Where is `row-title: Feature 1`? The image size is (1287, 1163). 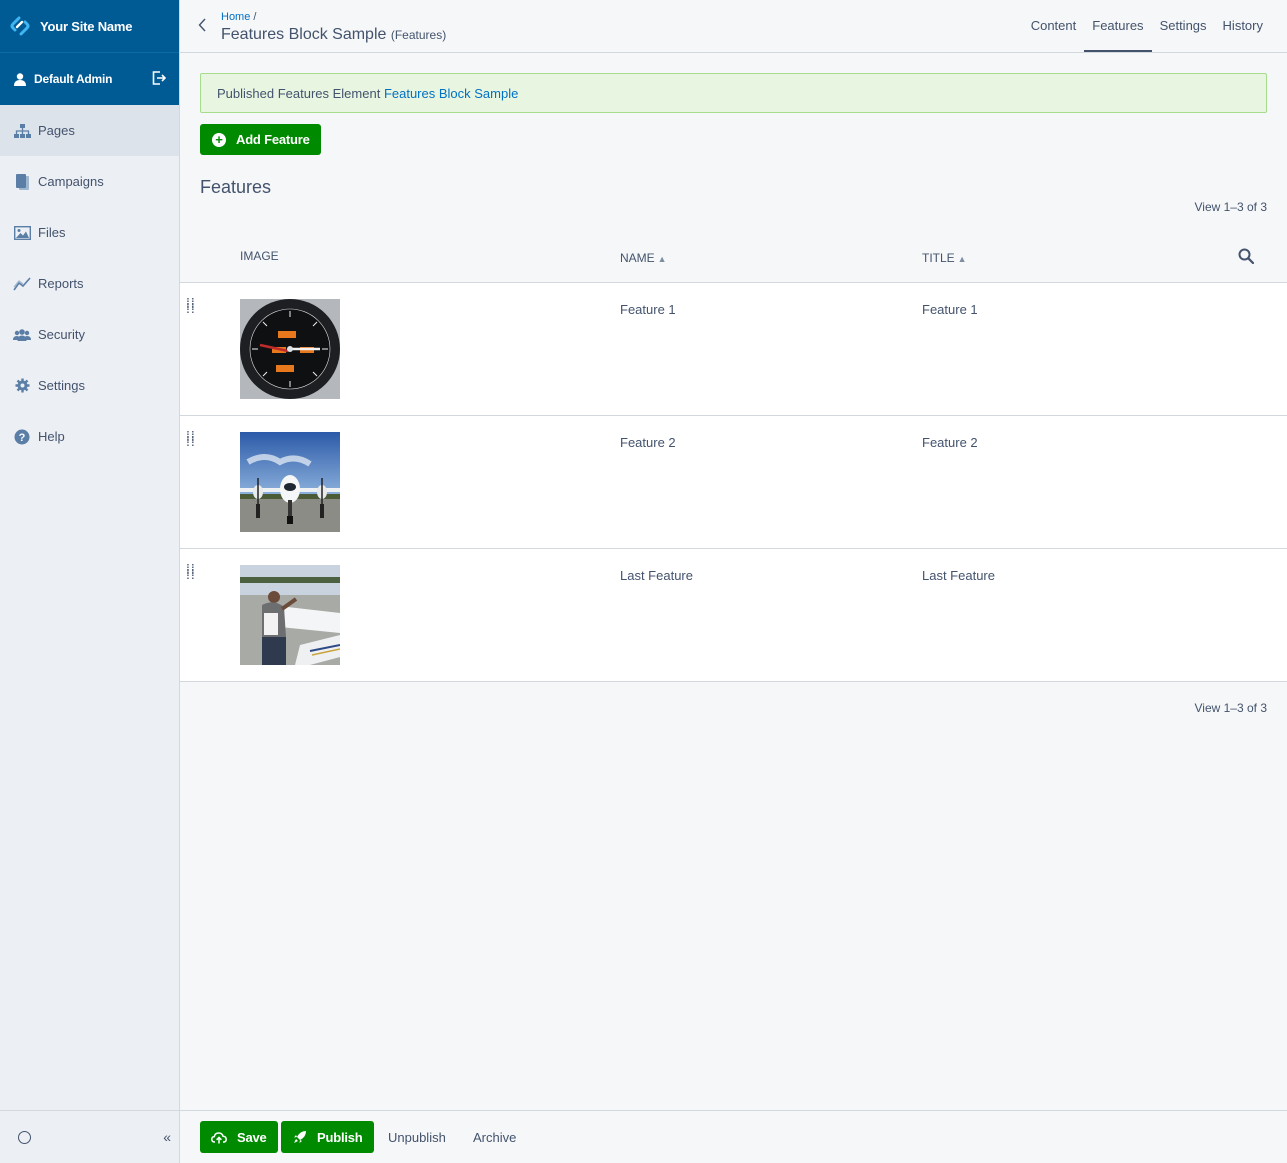
row-title: Feature 1 is located at coordinates (950, 309).